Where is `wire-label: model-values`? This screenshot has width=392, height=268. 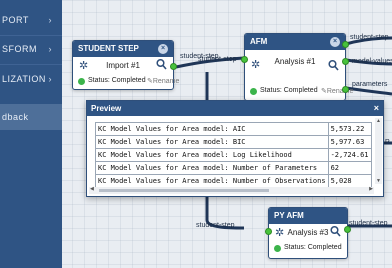 wire-label: model-values is located at coordinates (372, 61).